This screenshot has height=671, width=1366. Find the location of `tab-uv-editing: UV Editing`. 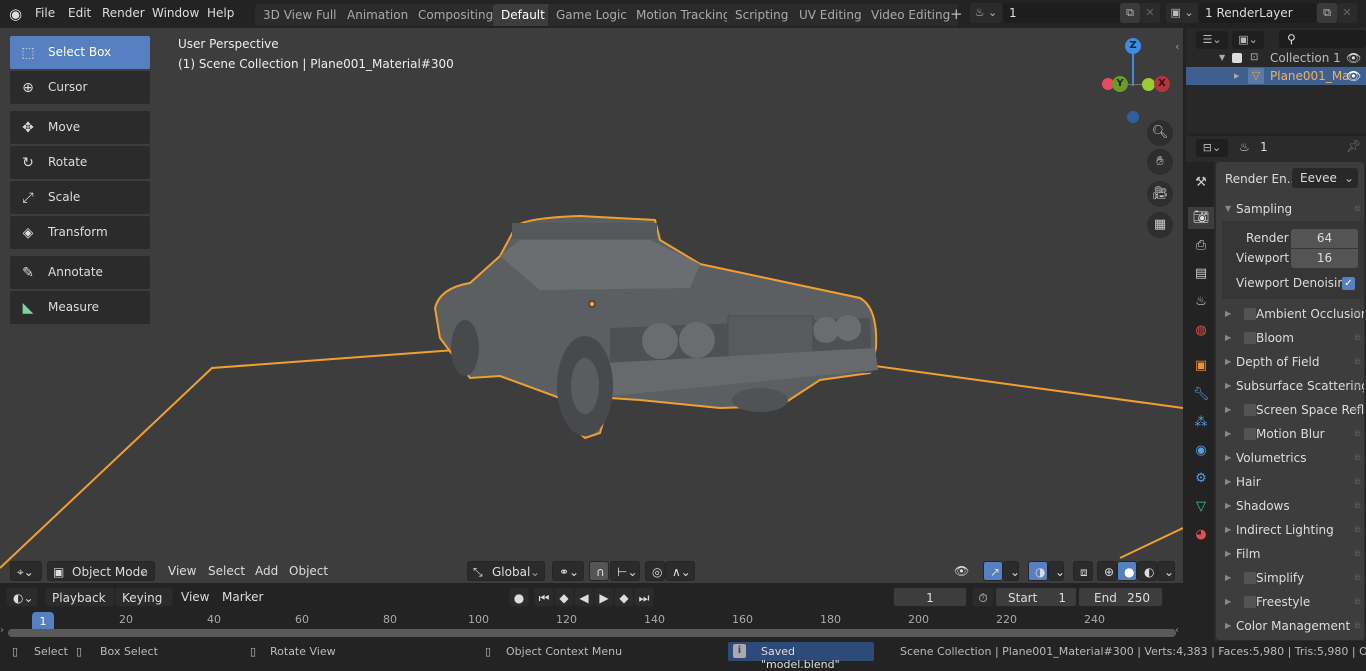

tab-uv-editing: UV Editing is located at coordinates (830, 15).